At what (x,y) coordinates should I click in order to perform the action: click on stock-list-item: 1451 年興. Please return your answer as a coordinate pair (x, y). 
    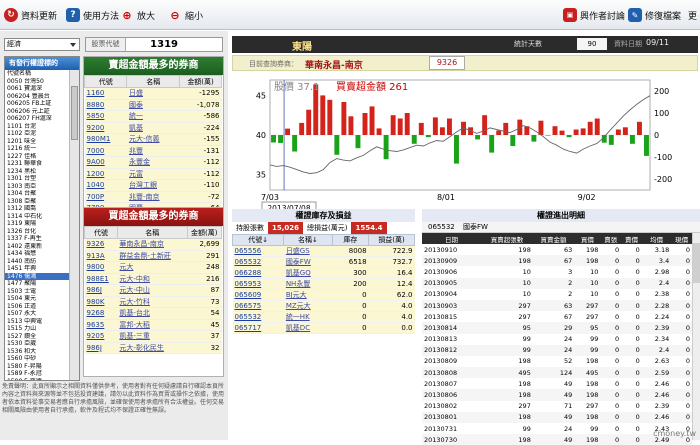
    Looking at the image, I should click on (37, 269).